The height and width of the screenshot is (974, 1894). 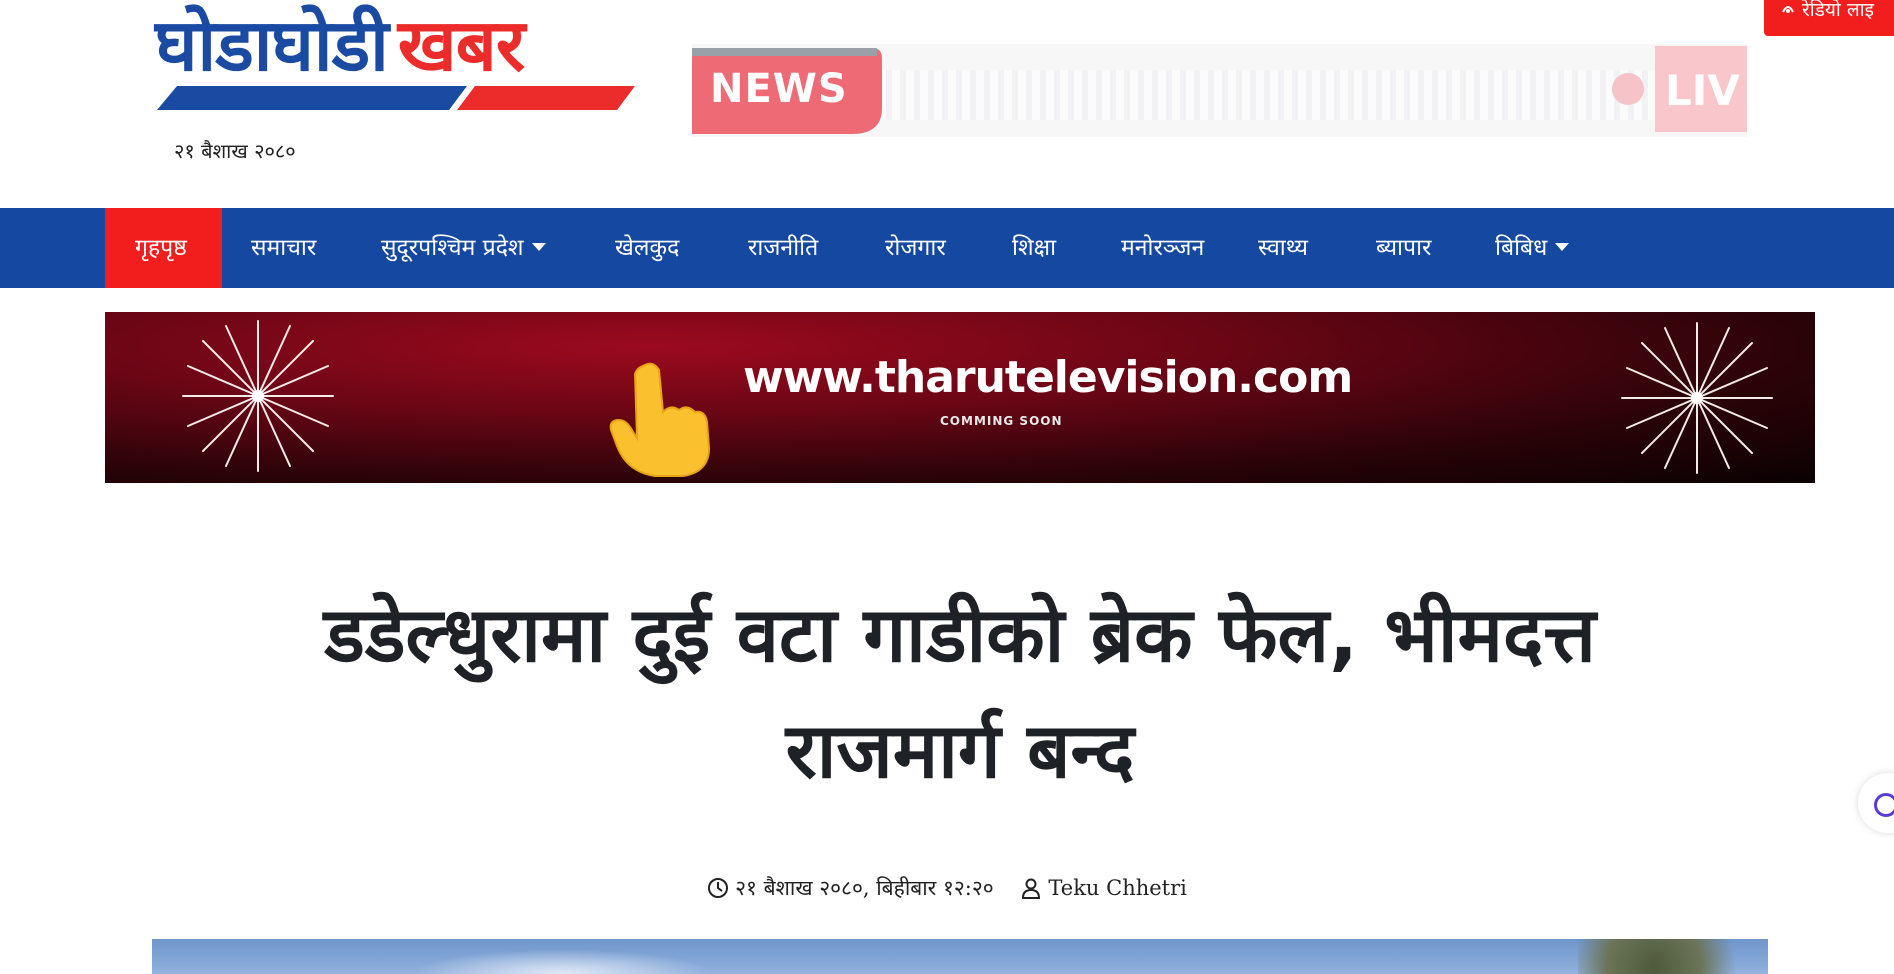 What do you see at coordinates (1521, 248) in the screenshot?
I see `nav-item-label: बिबिध` at bounding box center [1521, 248].